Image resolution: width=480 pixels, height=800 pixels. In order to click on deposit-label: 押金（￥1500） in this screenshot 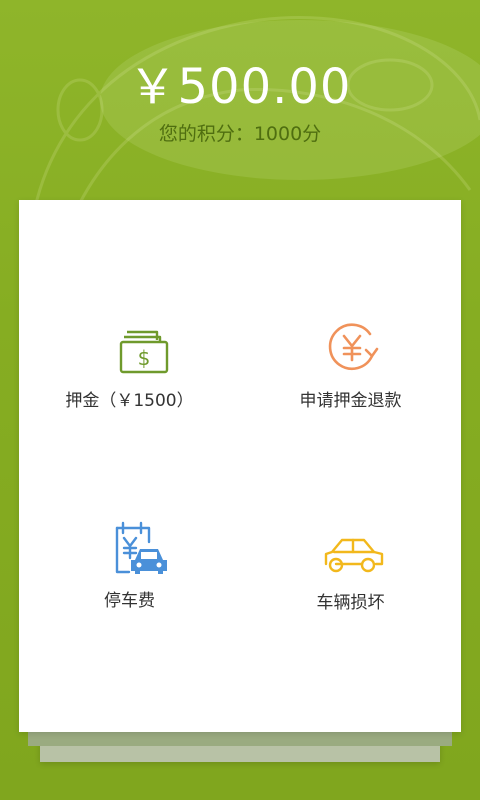, I will do `click(129, 401)`.